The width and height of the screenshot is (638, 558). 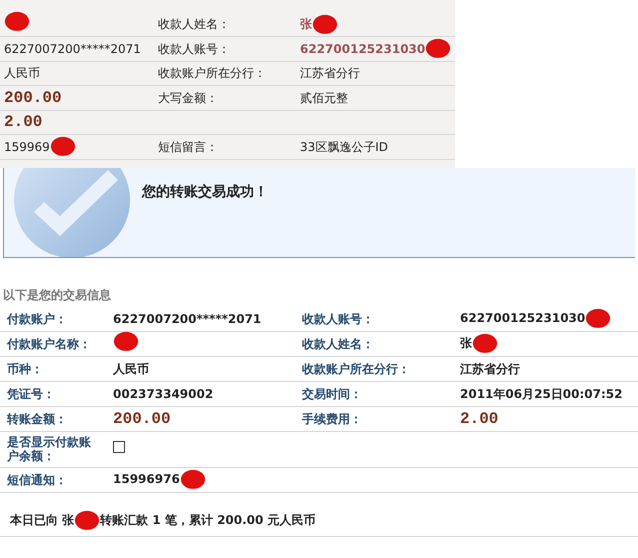 What do you see at coordinates (37, 319) in the screenshot?
I see `field-label: 付款账户：` at bounding box center [37, 319].